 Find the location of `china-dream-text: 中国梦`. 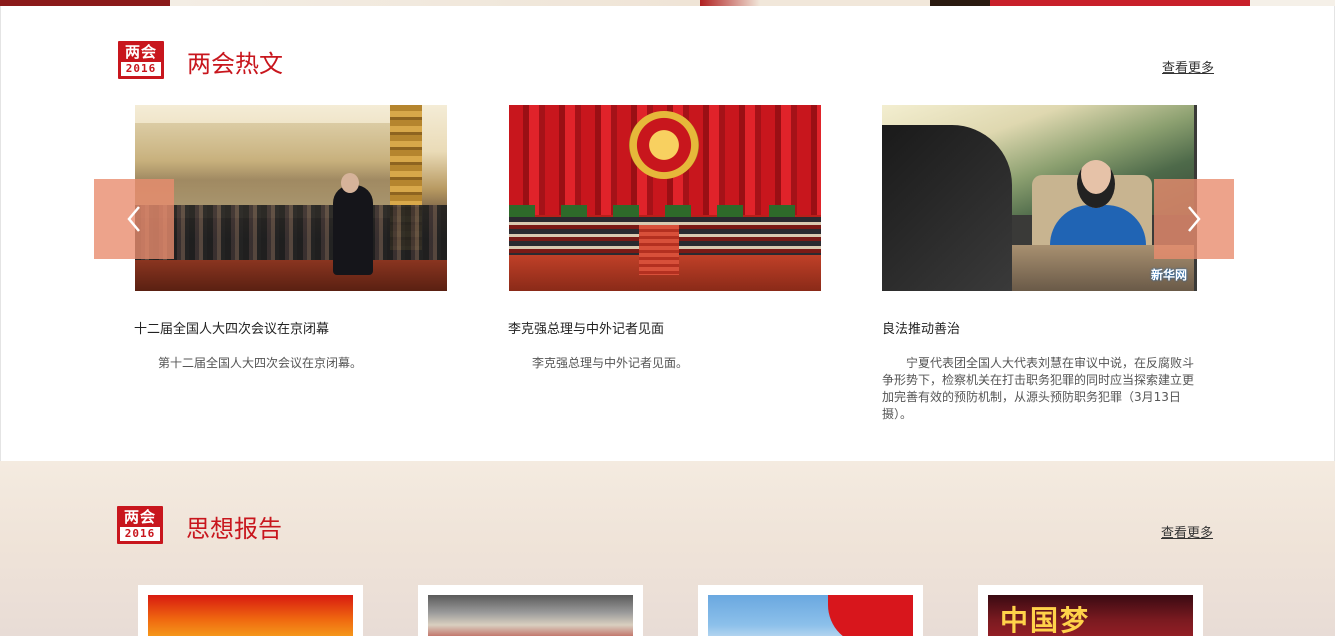

china-dream-text: 中国梦 is located at coordinates (1045, 620).